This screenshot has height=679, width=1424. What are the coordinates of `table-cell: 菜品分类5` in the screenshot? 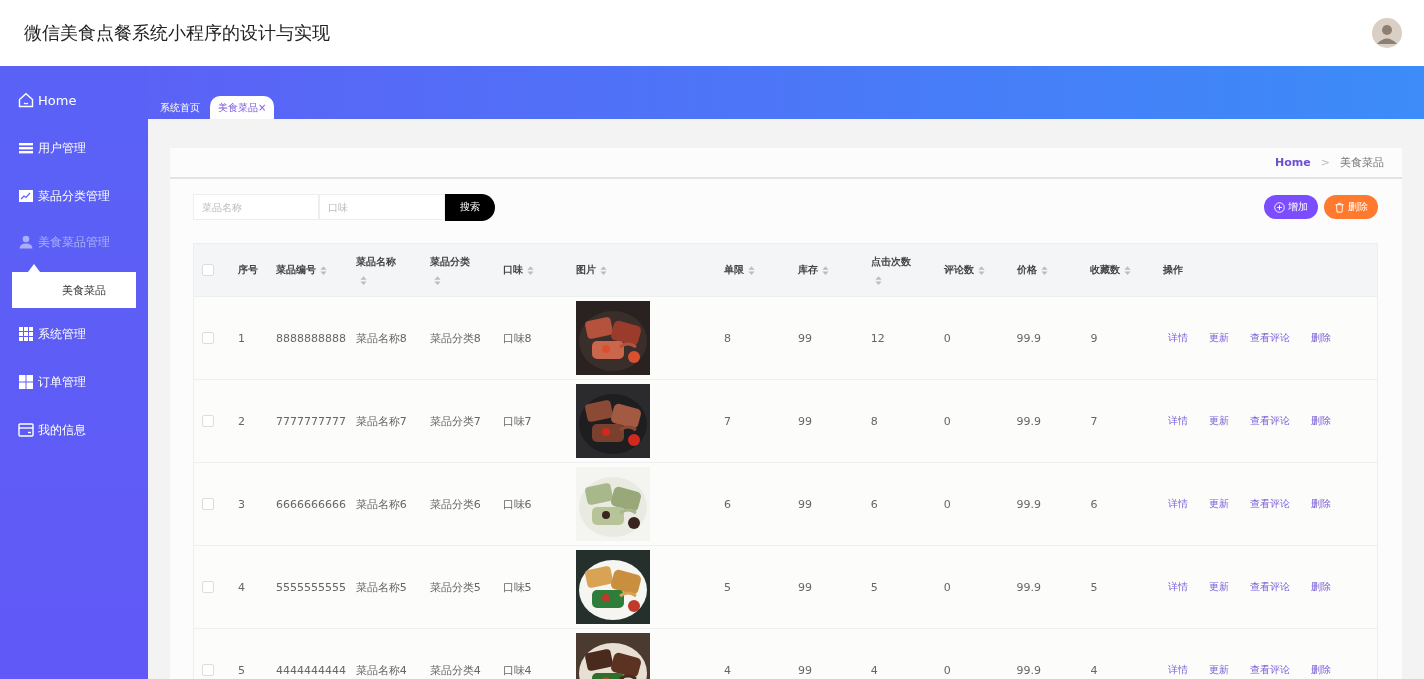 It's located at (455, 587).